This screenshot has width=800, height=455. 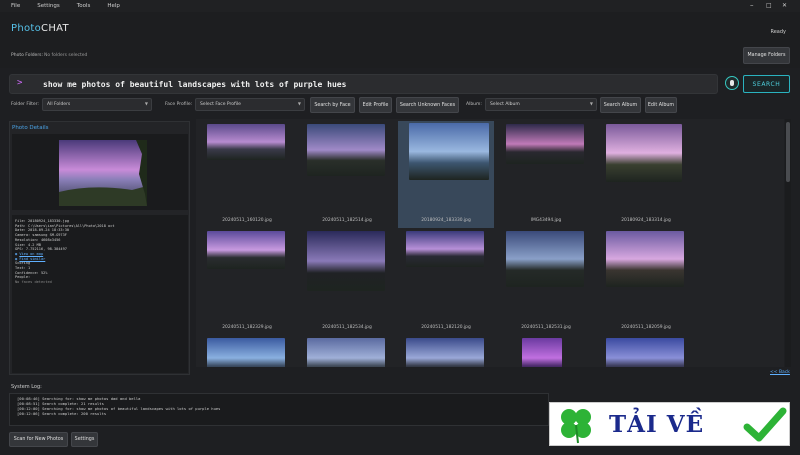 What do you see at coordinates (788, 152) in the screenshot?
I see `scrollbar-thumb` at bounding box center [788, 152].